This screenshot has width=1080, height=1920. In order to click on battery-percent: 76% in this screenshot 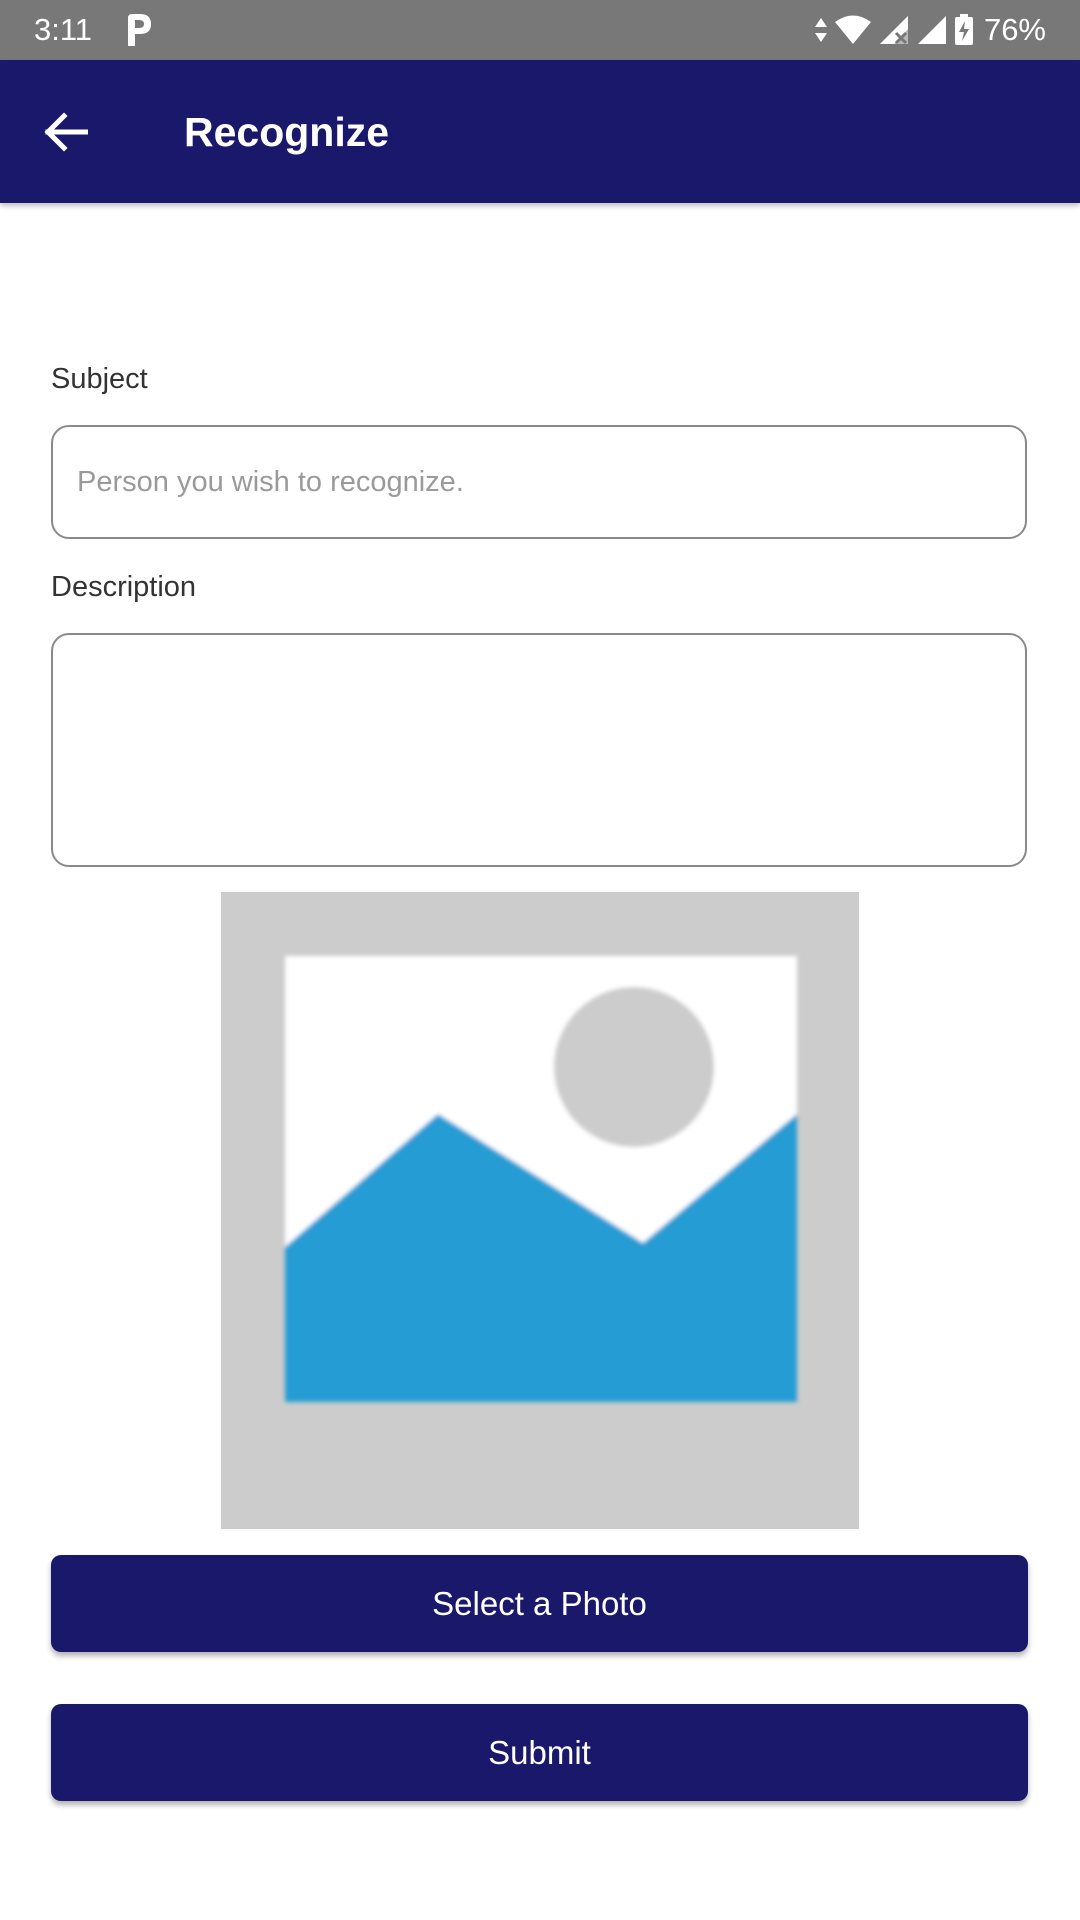, I will do `click(1014, 29)`.